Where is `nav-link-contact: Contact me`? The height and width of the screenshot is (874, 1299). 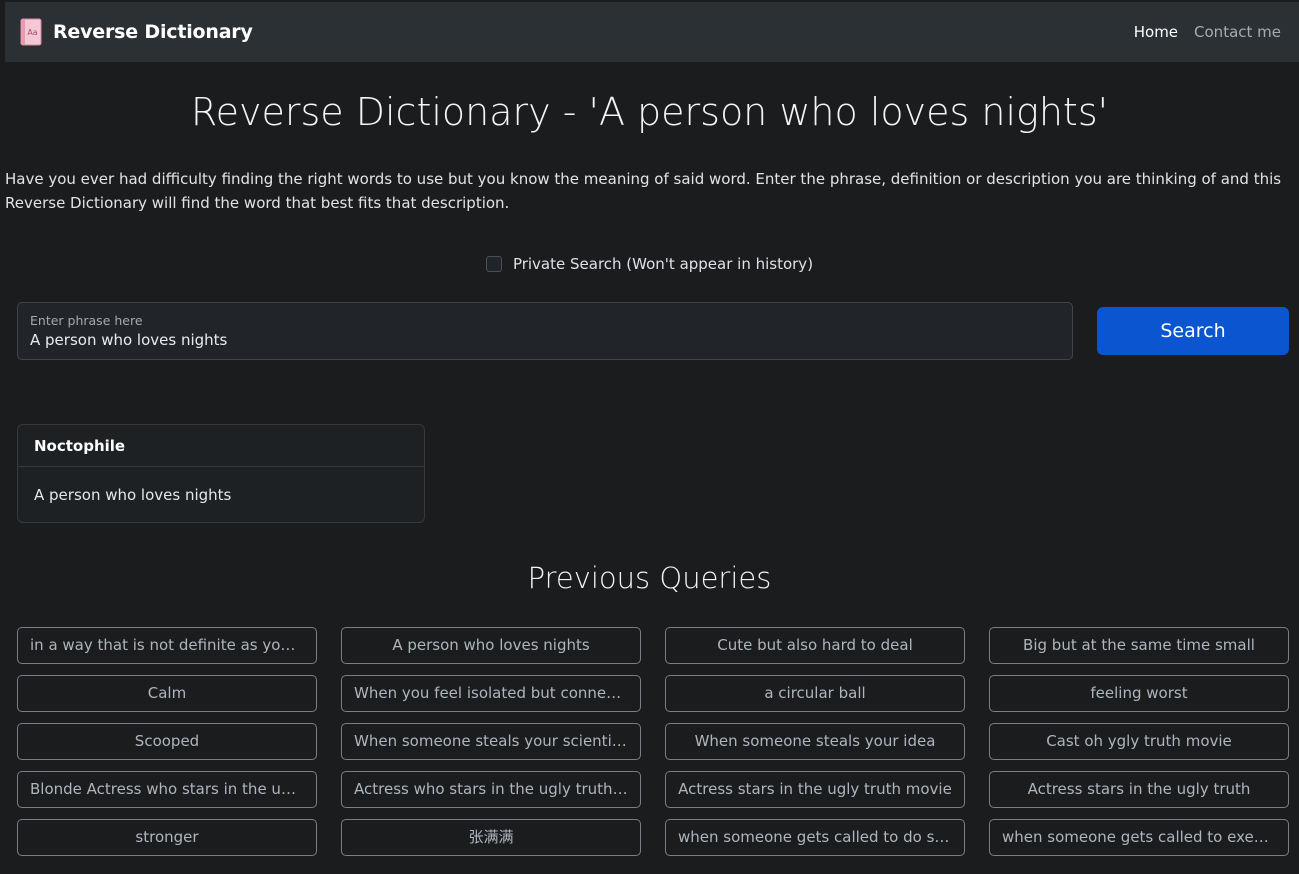
nav-link-contact: Contact me is located at coordinates (1237, 32).